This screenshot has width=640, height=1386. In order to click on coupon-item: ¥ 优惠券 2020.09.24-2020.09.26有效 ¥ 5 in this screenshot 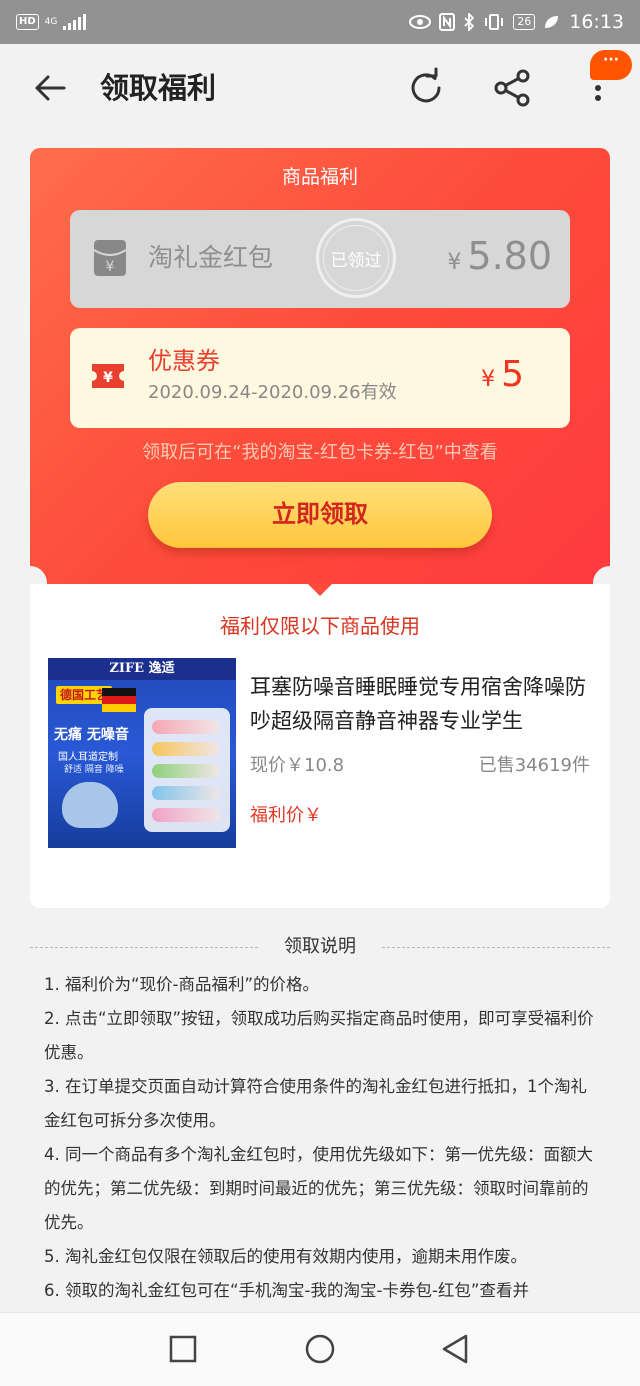, I will do `click(320, 378)`.